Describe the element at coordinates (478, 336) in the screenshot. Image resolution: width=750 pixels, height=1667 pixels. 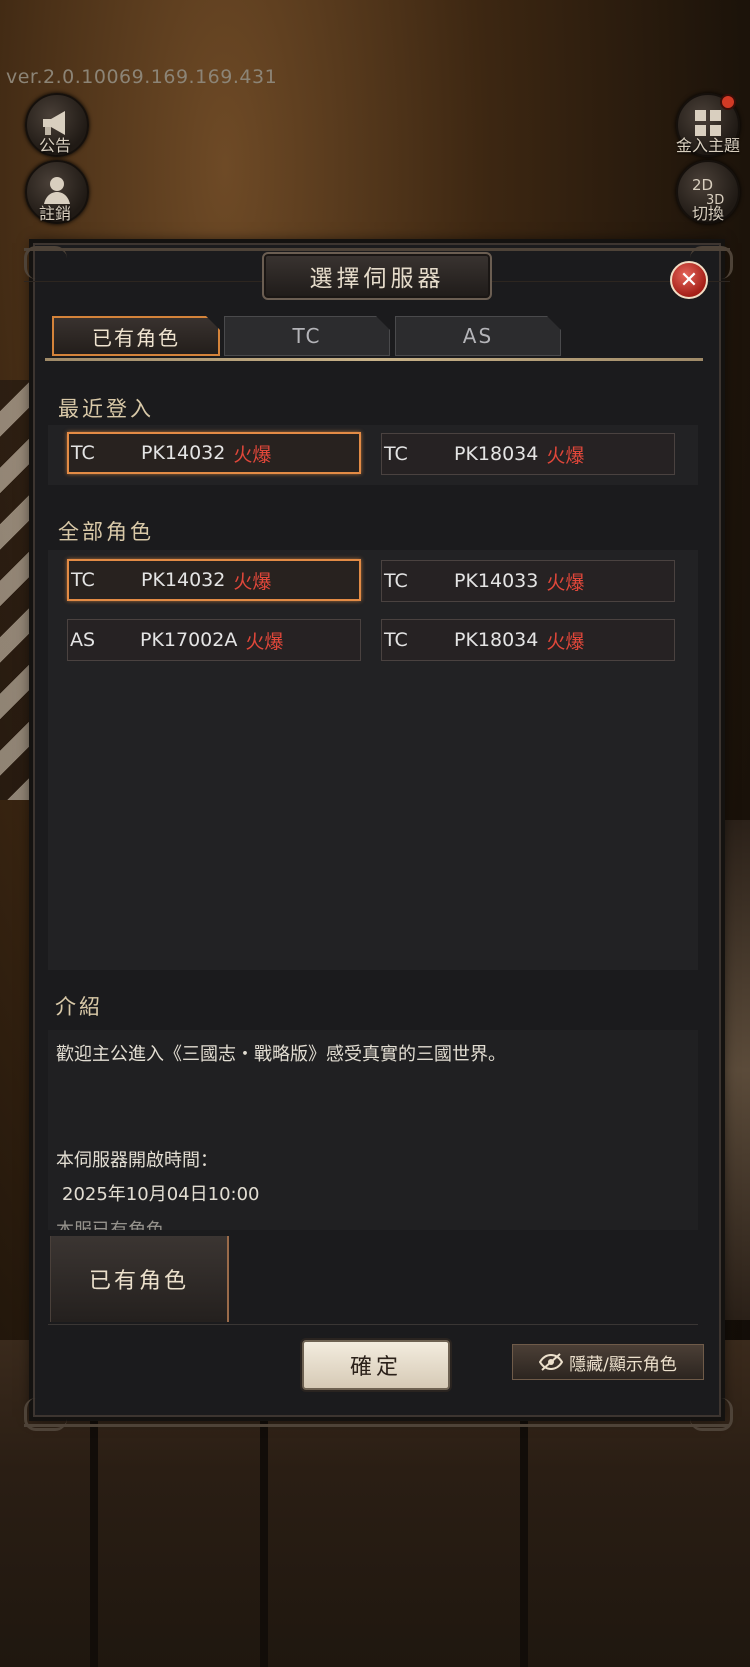
I see `tab-as: AS` at that location.